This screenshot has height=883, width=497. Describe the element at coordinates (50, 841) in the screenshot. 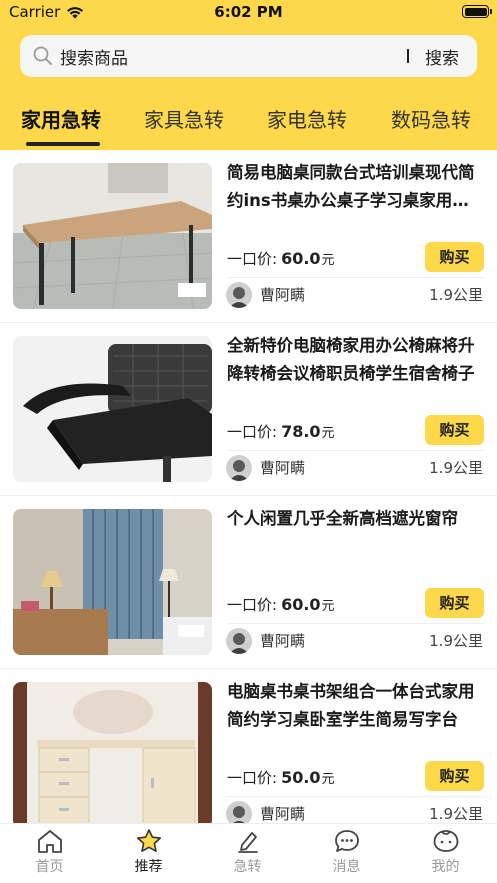

I see `home-icon` at that location.